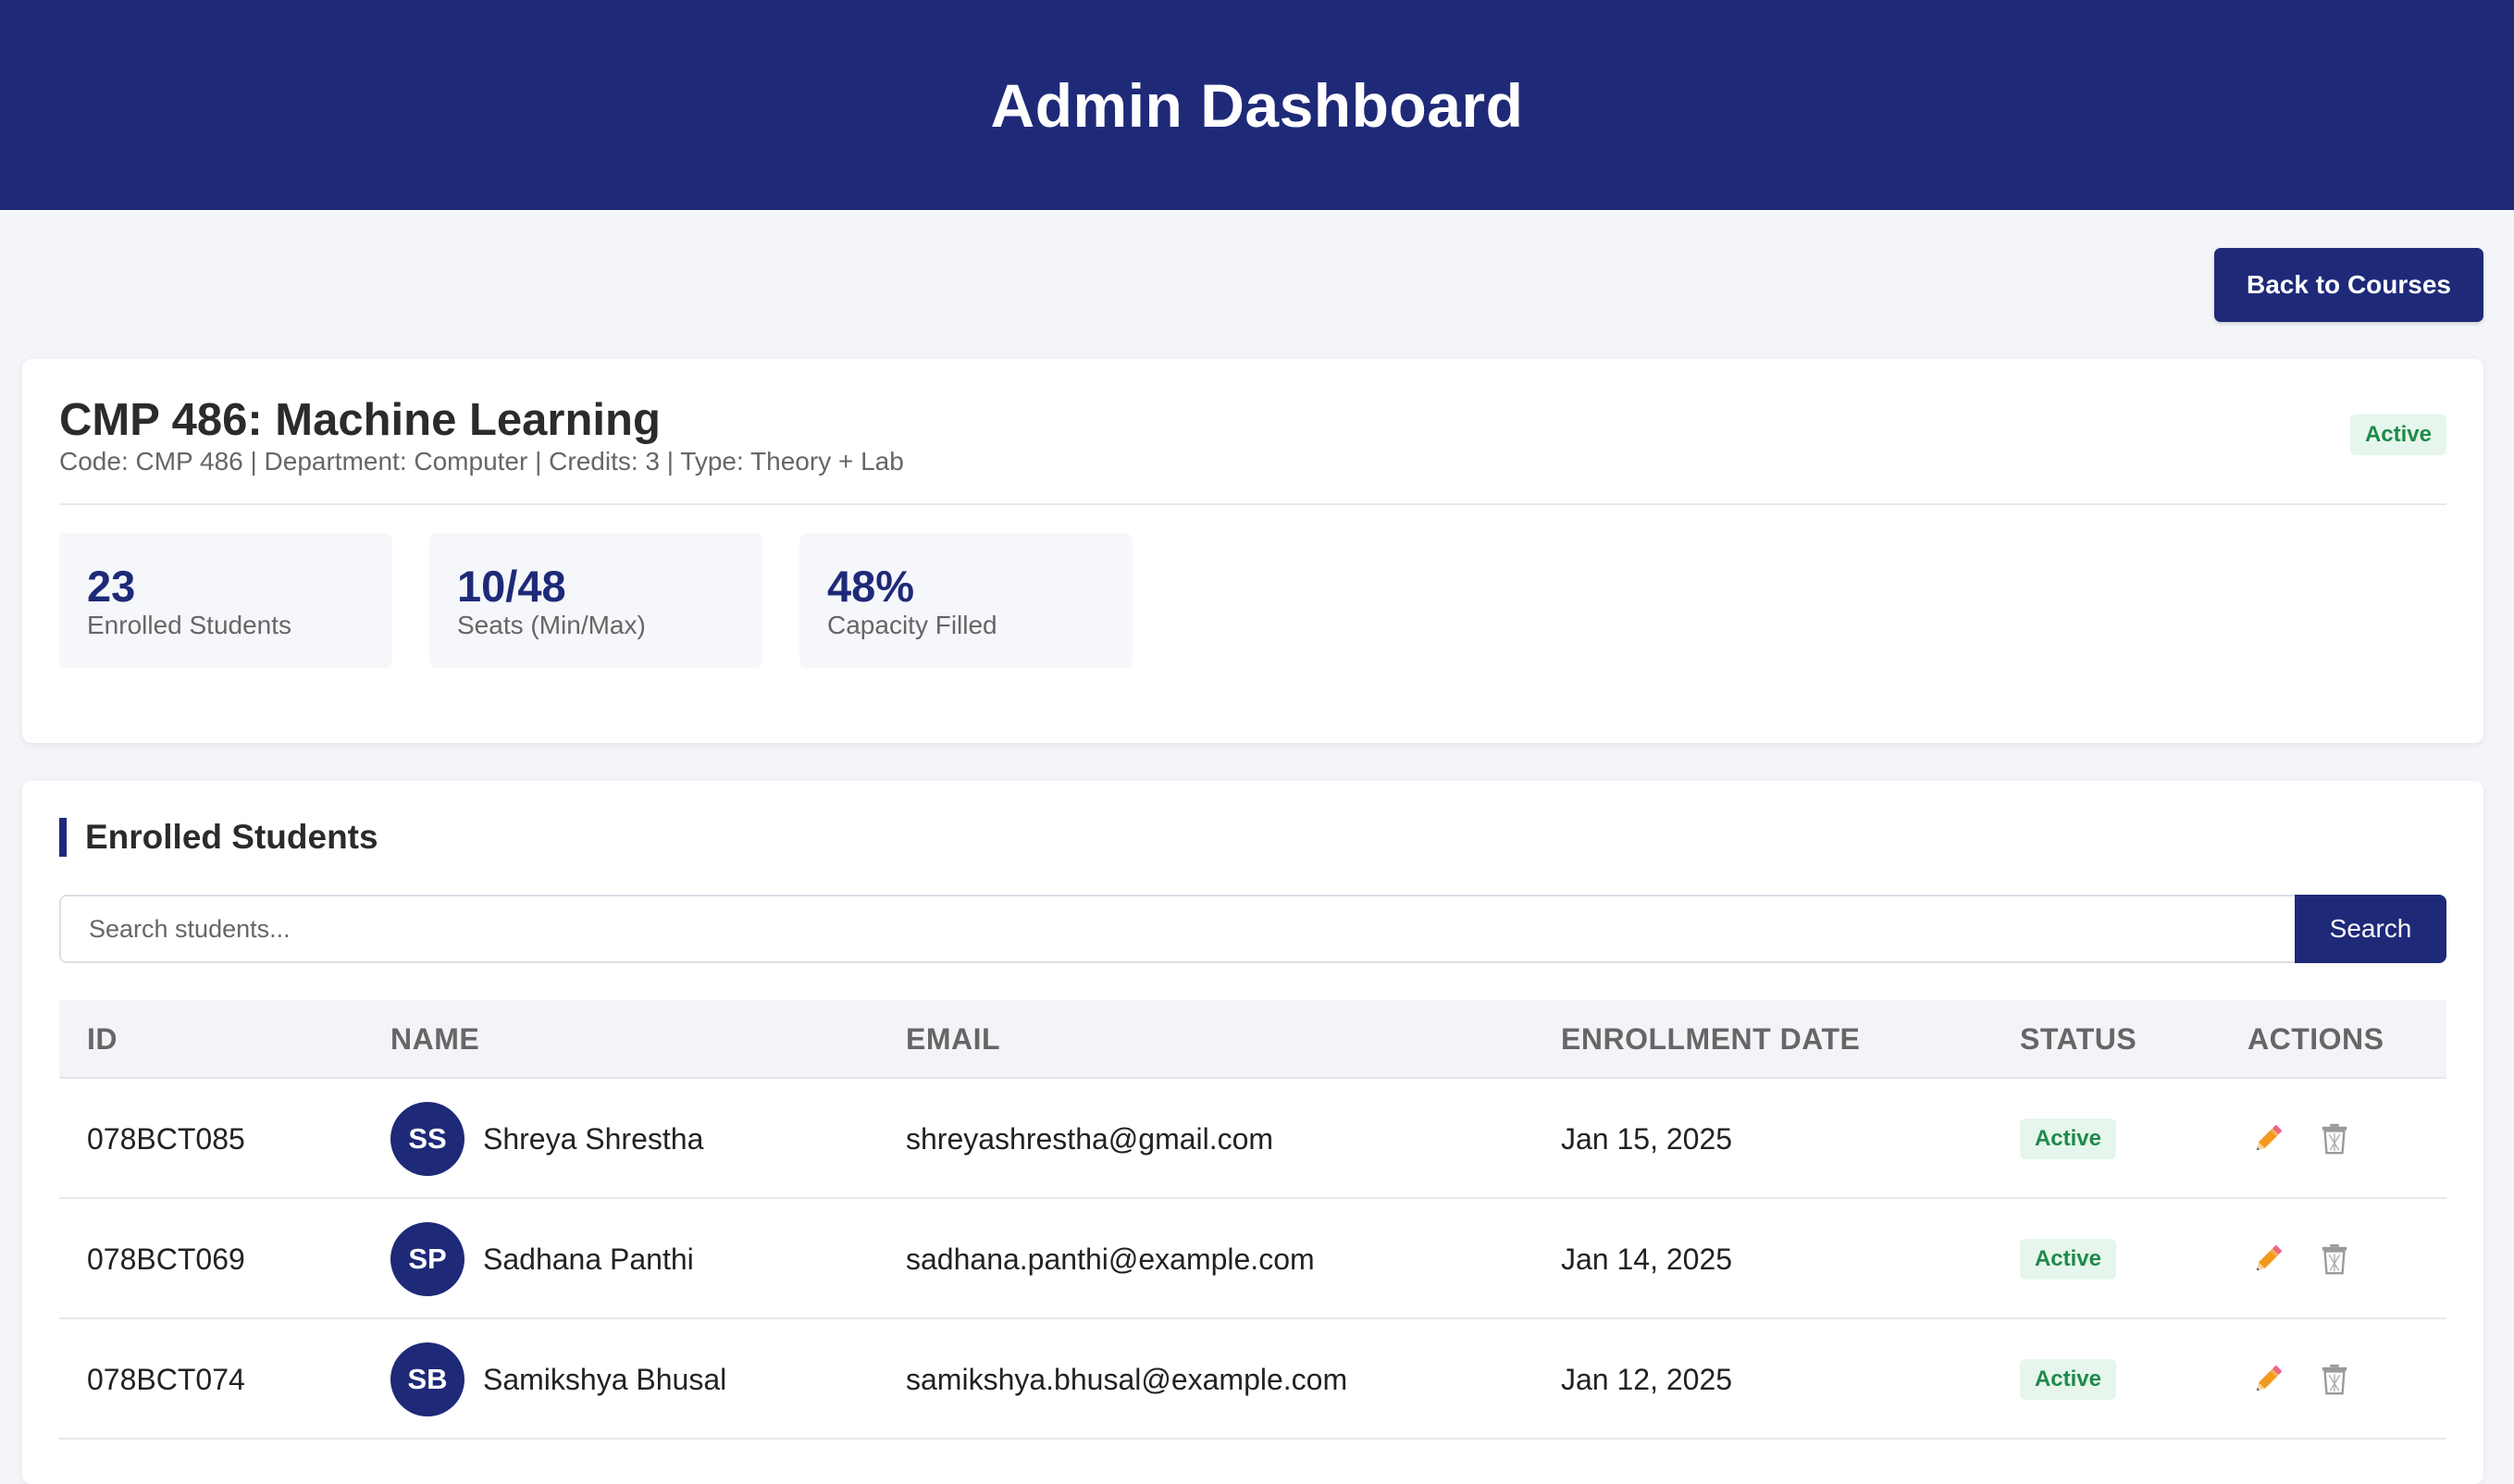 This screenshot has width=2514, height=1484. What do you see at coordinates (427, 1379) in the screenshot?
I see `avatar: SB` at bounding box center [427, 1379].